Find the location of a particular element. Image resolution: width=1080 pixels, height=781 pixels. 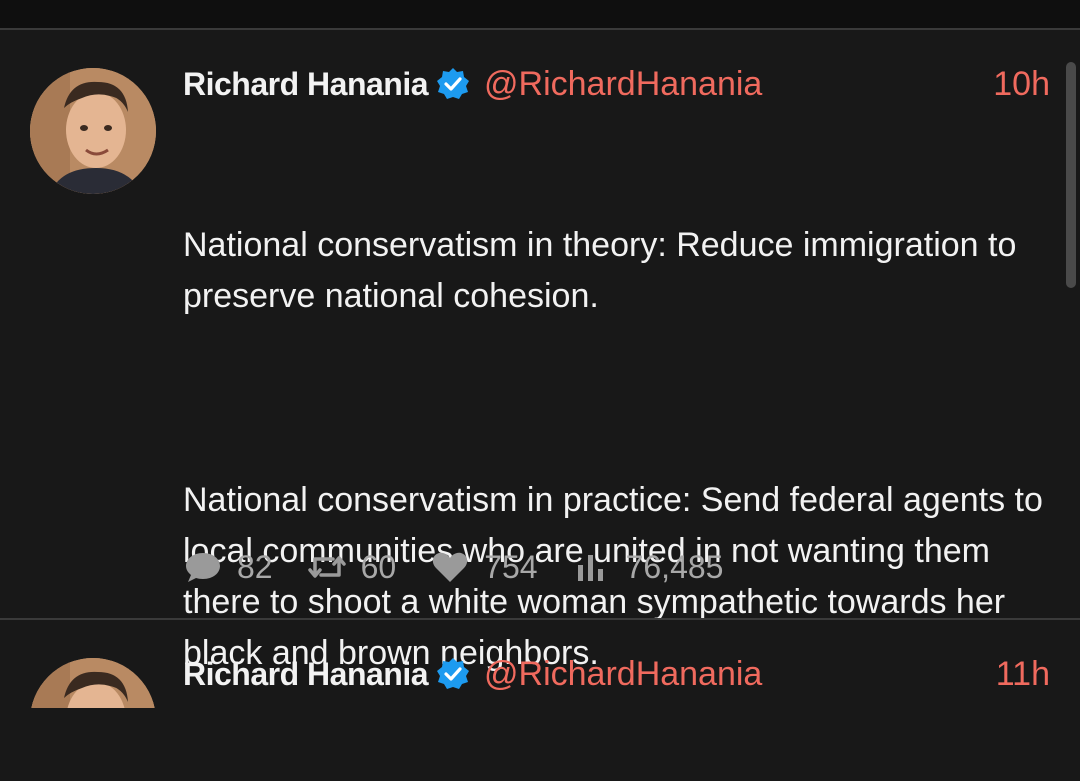

like-count: 754 is located at coordinates (511, 566).